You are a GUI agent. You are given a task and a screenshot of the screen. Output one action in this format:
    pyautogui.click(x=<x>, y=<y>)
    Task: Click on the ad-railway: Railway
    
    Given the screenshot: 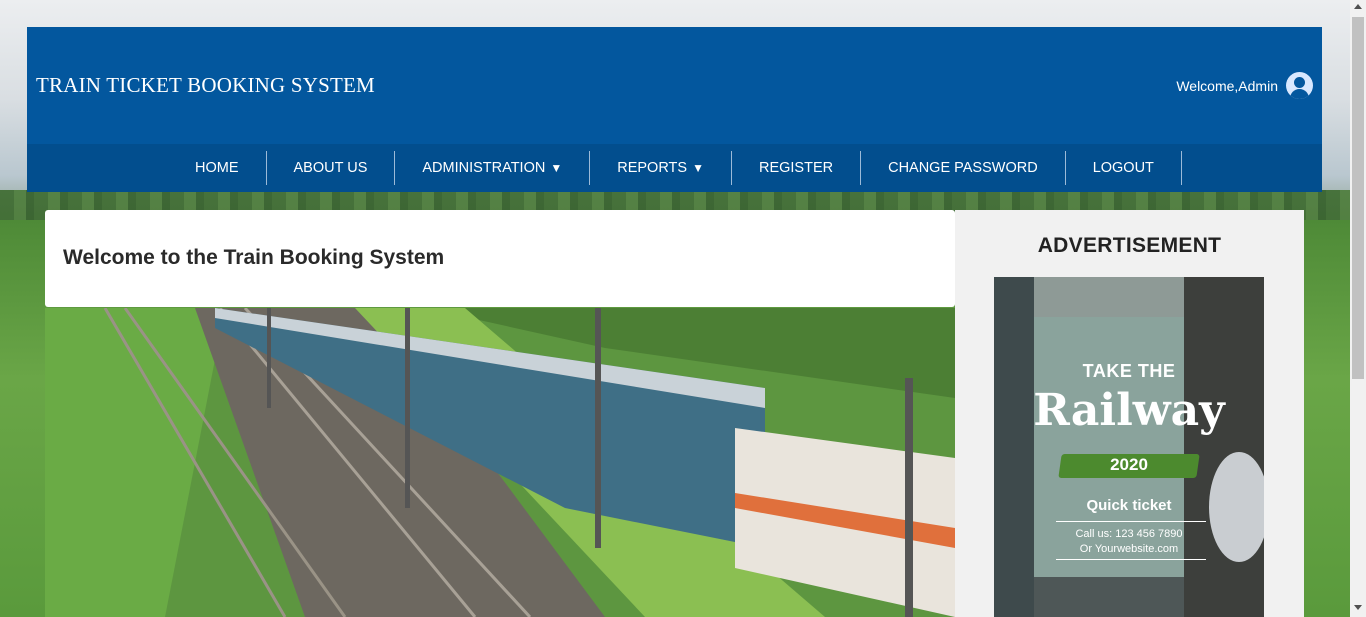 What is the action you would take?
    pyautogui.click(x=1129, y=410)
    